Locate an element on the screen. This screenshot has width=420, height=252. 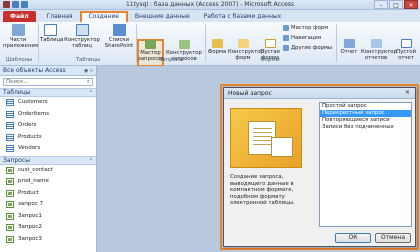
report-design-icon is located at coordinates (376, 43).